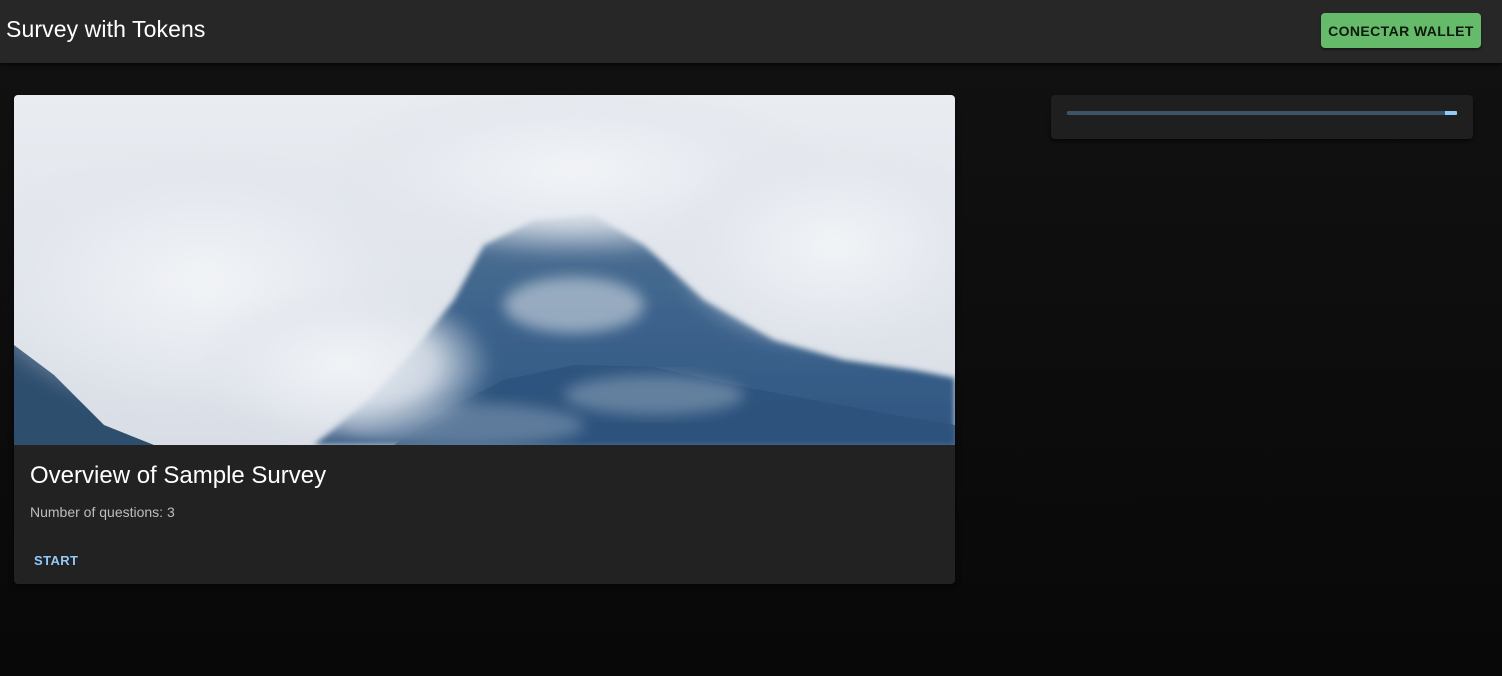 The width and height of the screenshot is (1502, 676). What do you see at coordinates (54, 560) in the screenshot?
I see `start-button: START` at bounding box center [54, 560].